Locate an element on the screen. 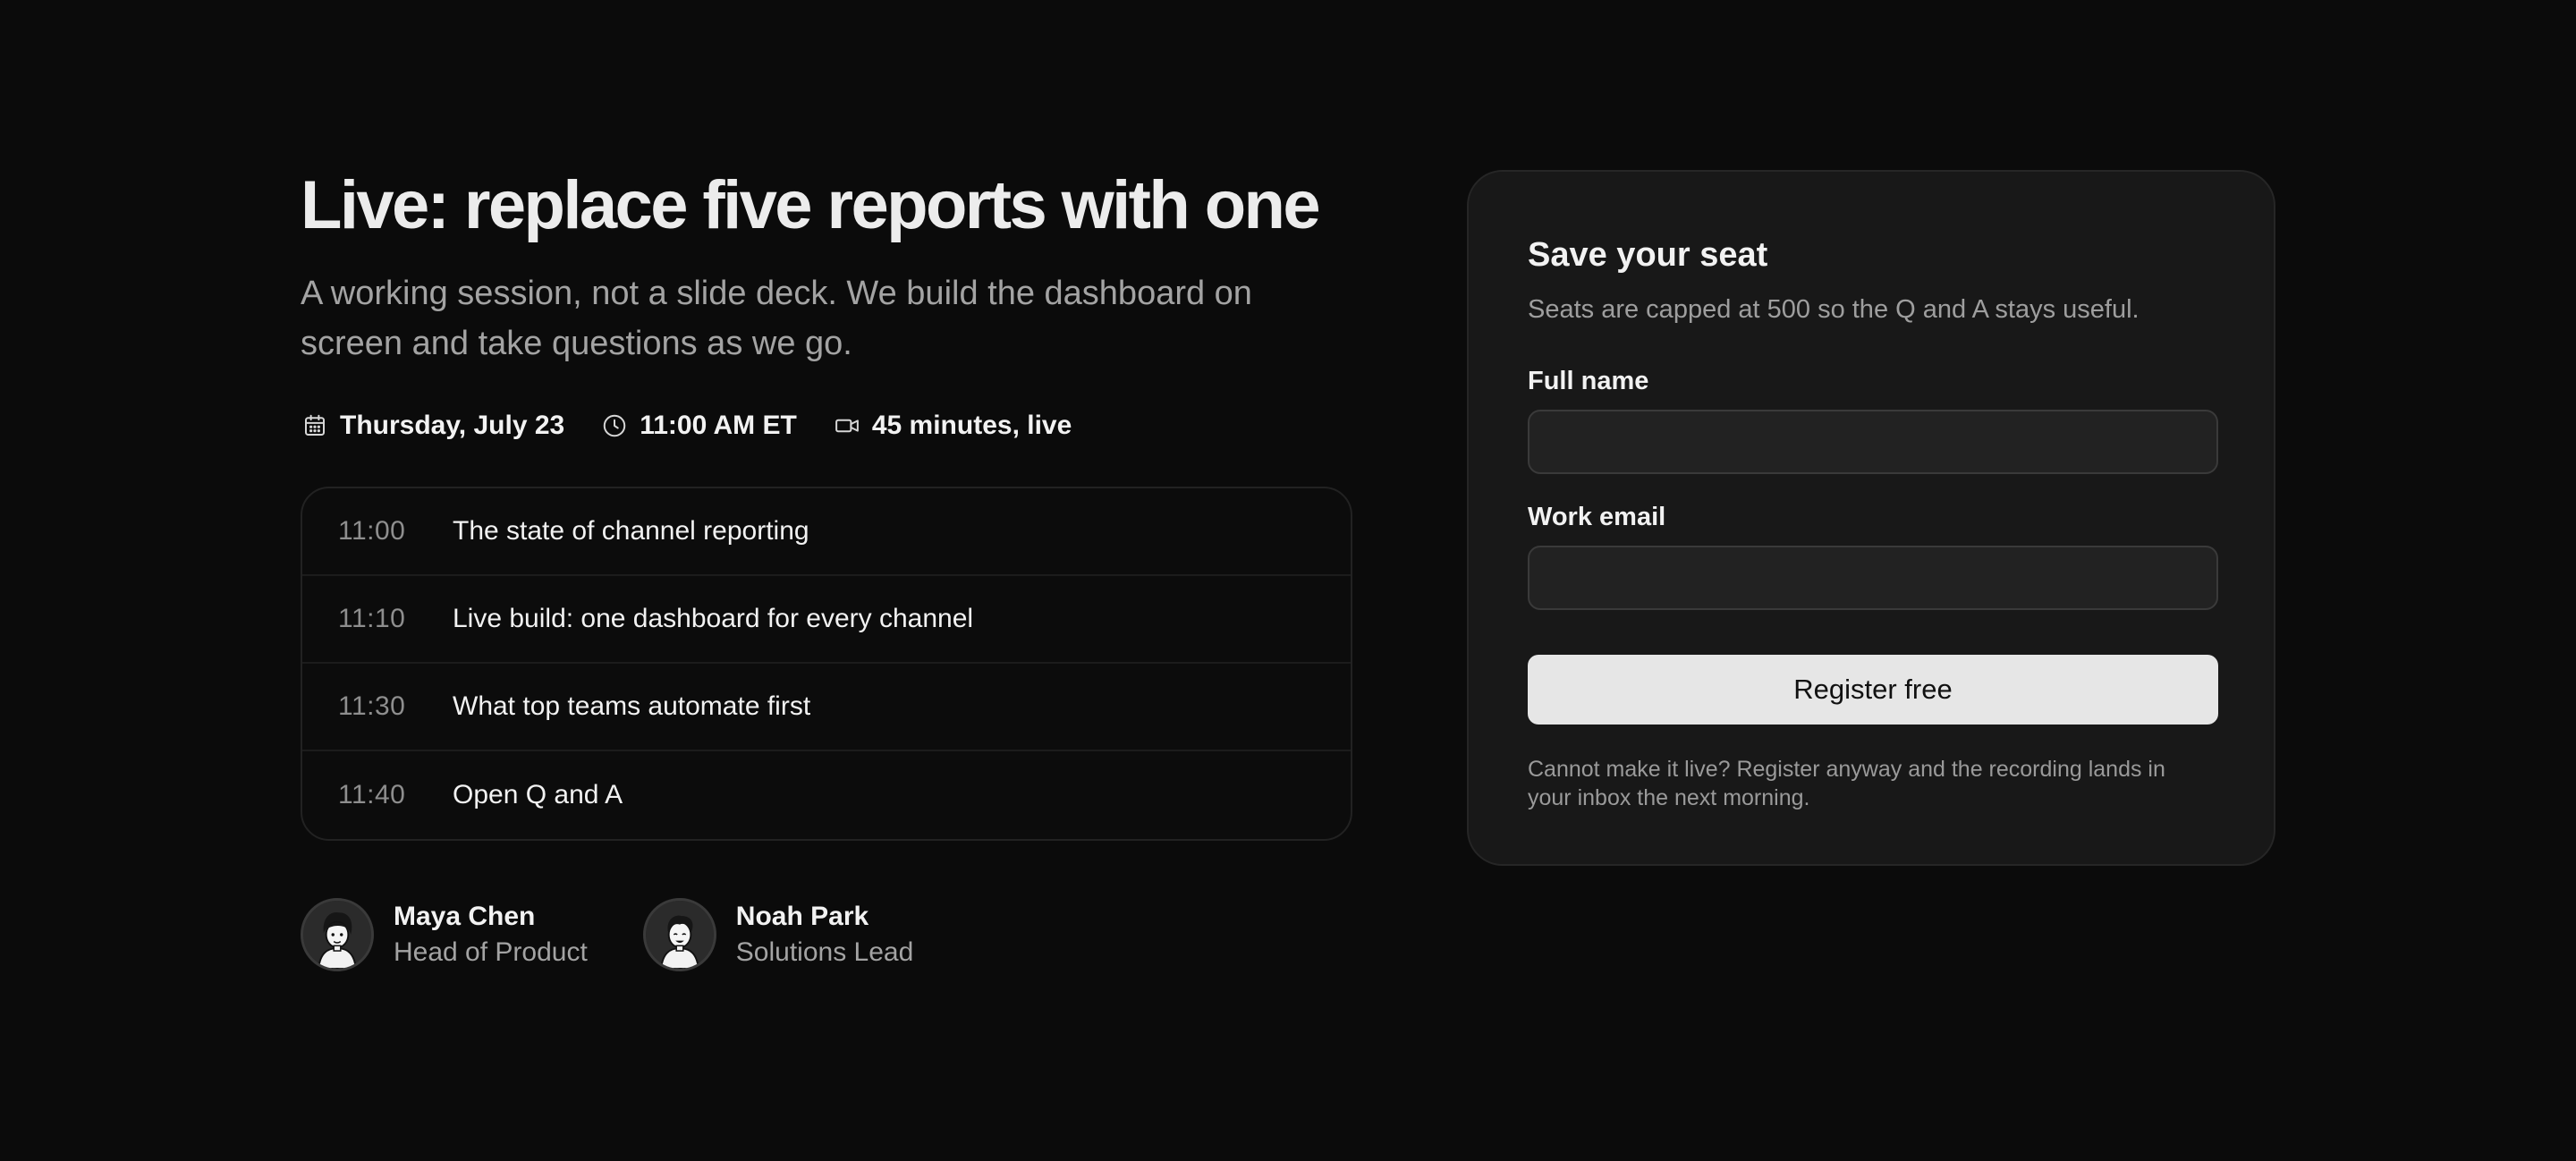 Image resolution: width=2576 pixels, height=1161 pixels. agenda-item: 11:00 The state of channel reporting is located at coordinates (826, 532).